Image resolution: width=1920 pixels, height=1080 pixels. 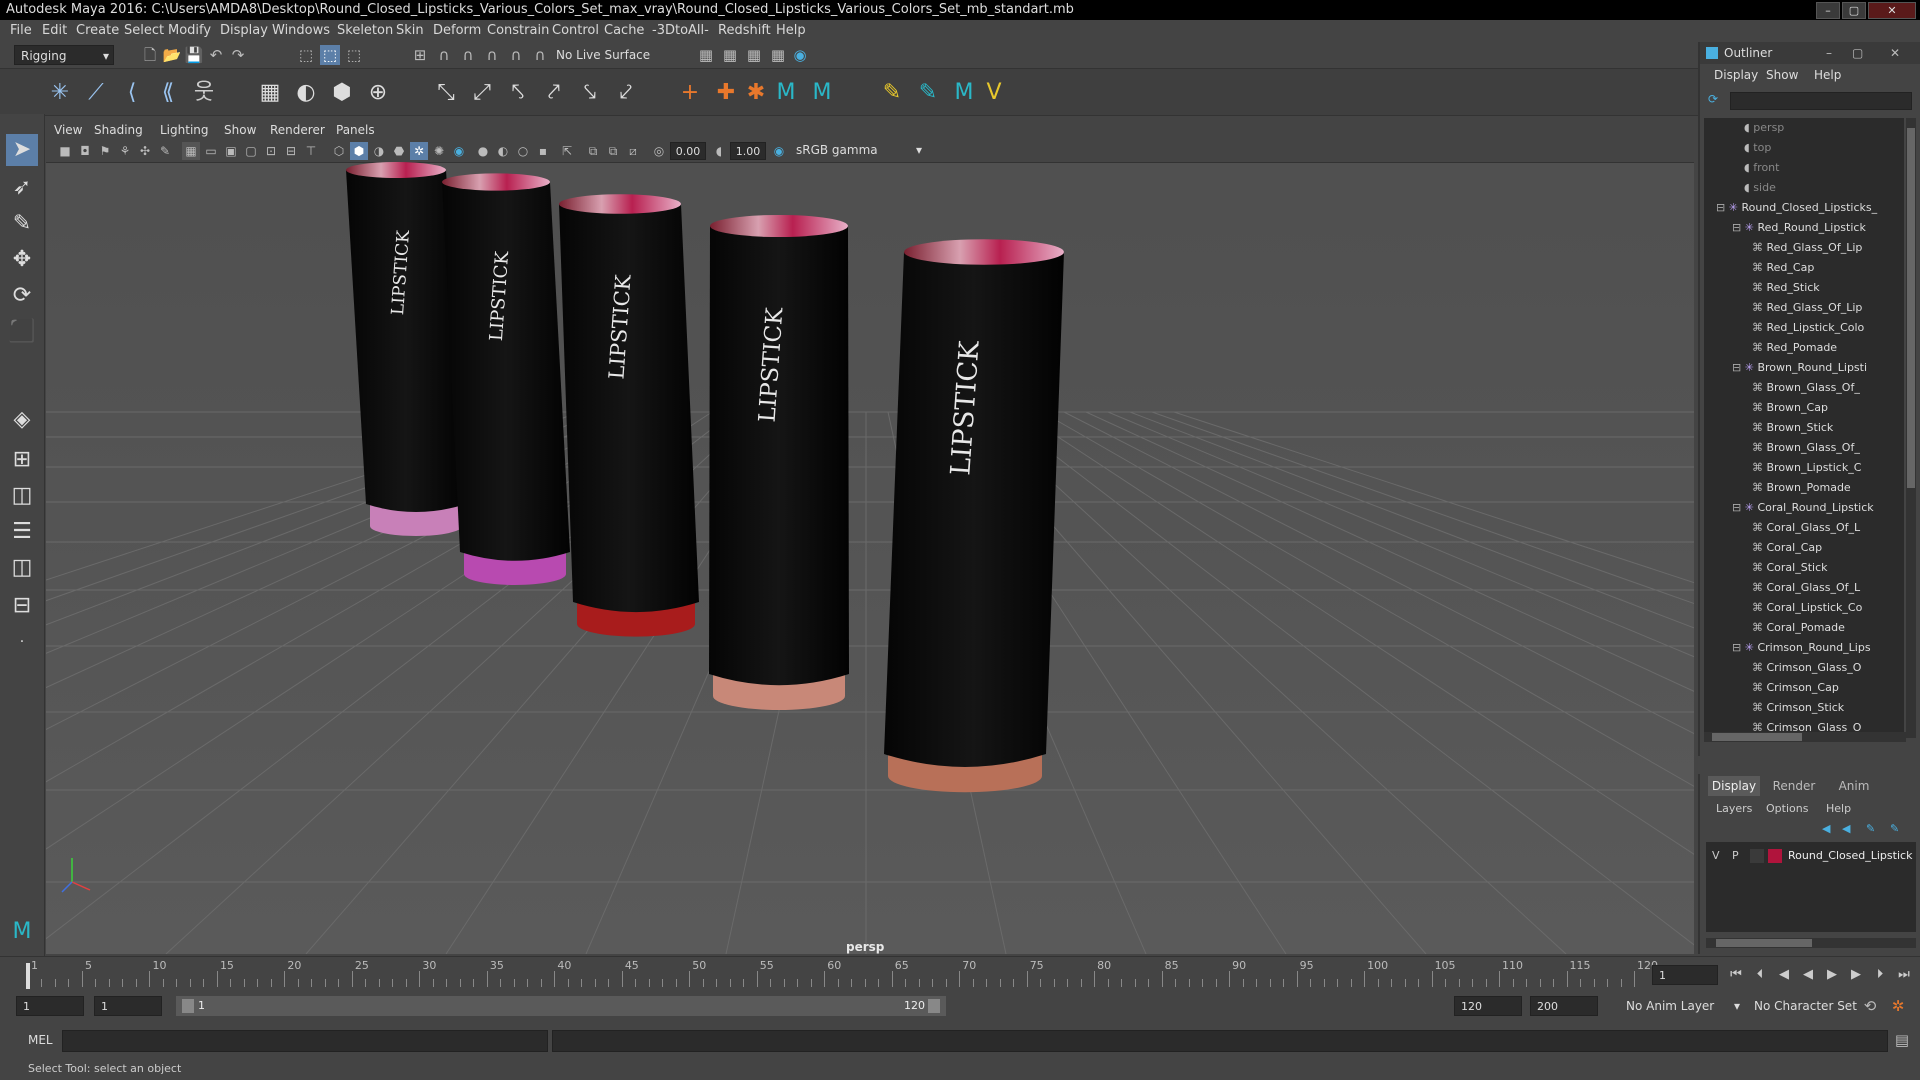 I want to click on motion-blur-icon: ●, so click(x=483, y=151).